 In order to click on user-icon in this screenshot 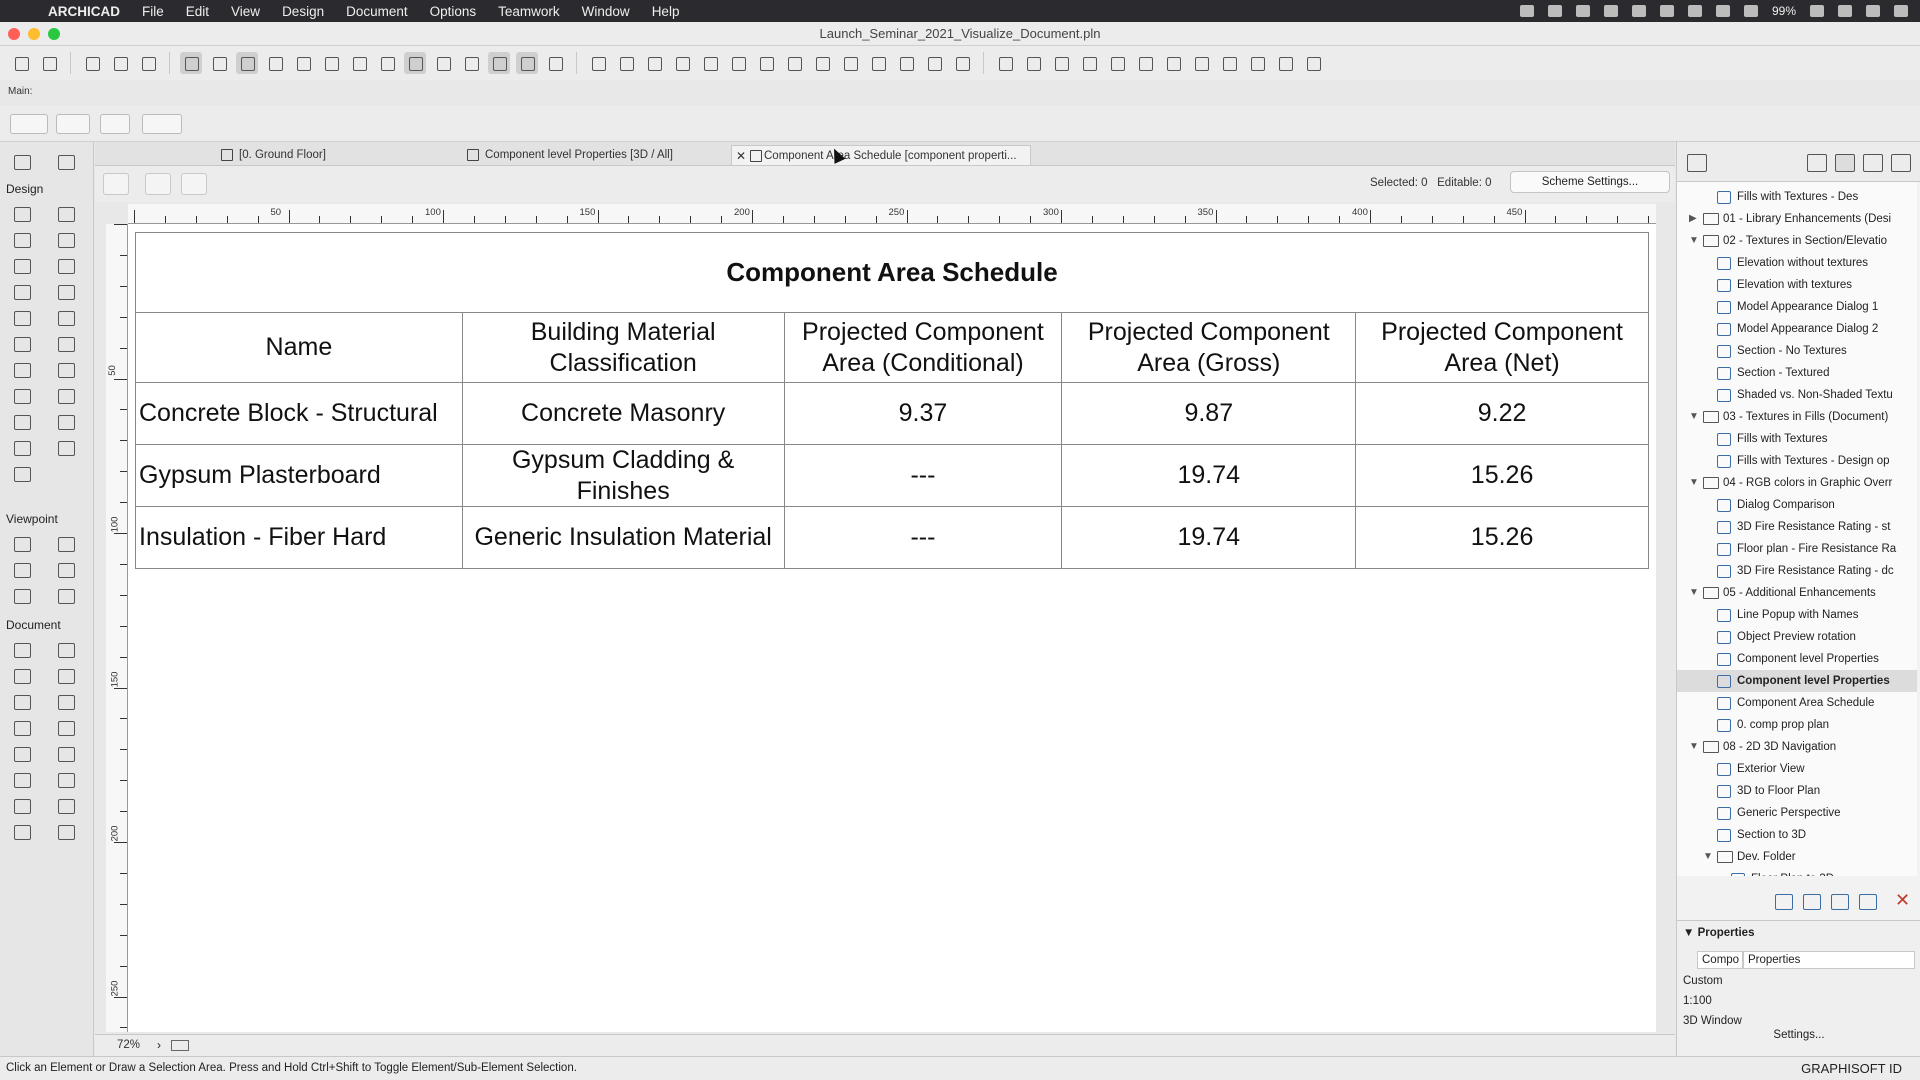, I will do `click(1845, 11)`.